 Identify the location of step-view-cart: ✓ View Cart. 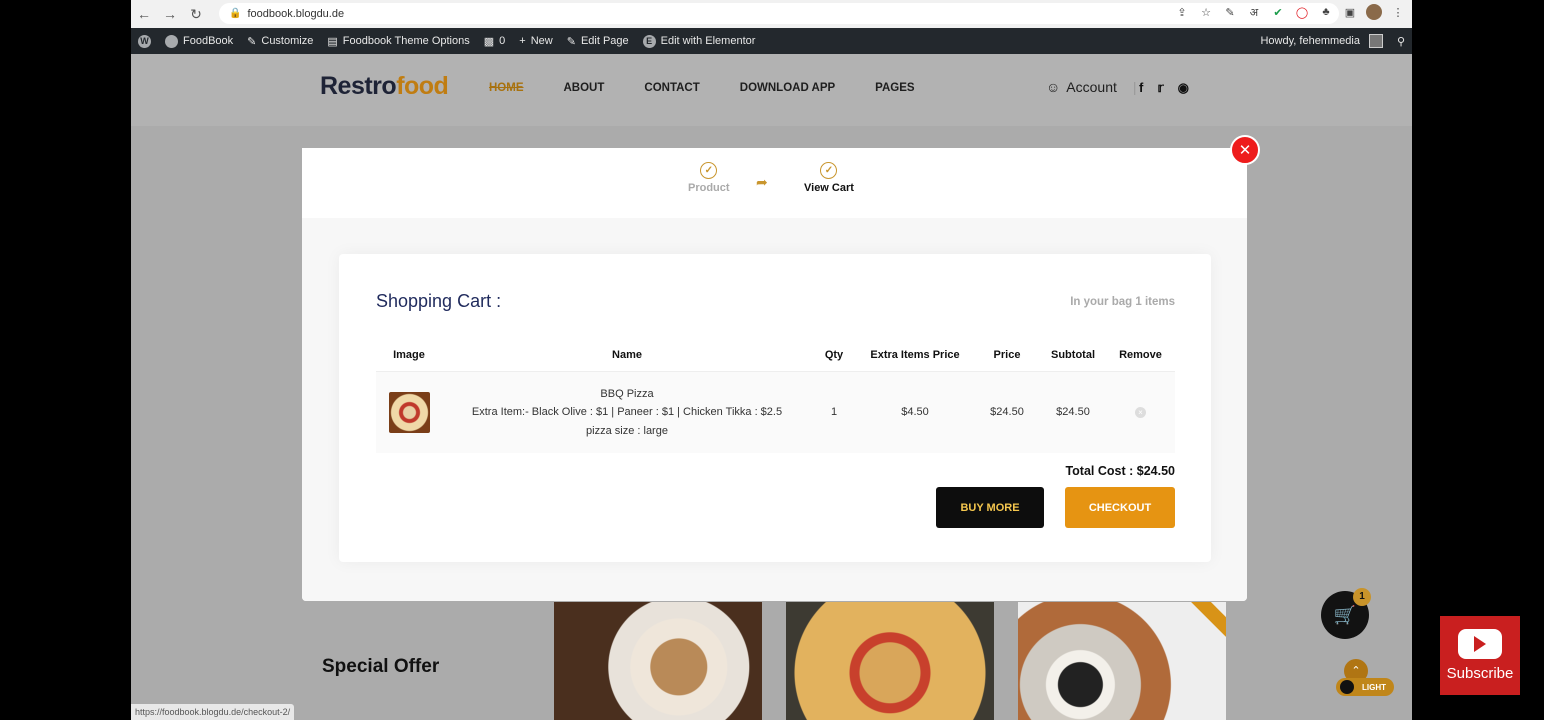
(829, 178).